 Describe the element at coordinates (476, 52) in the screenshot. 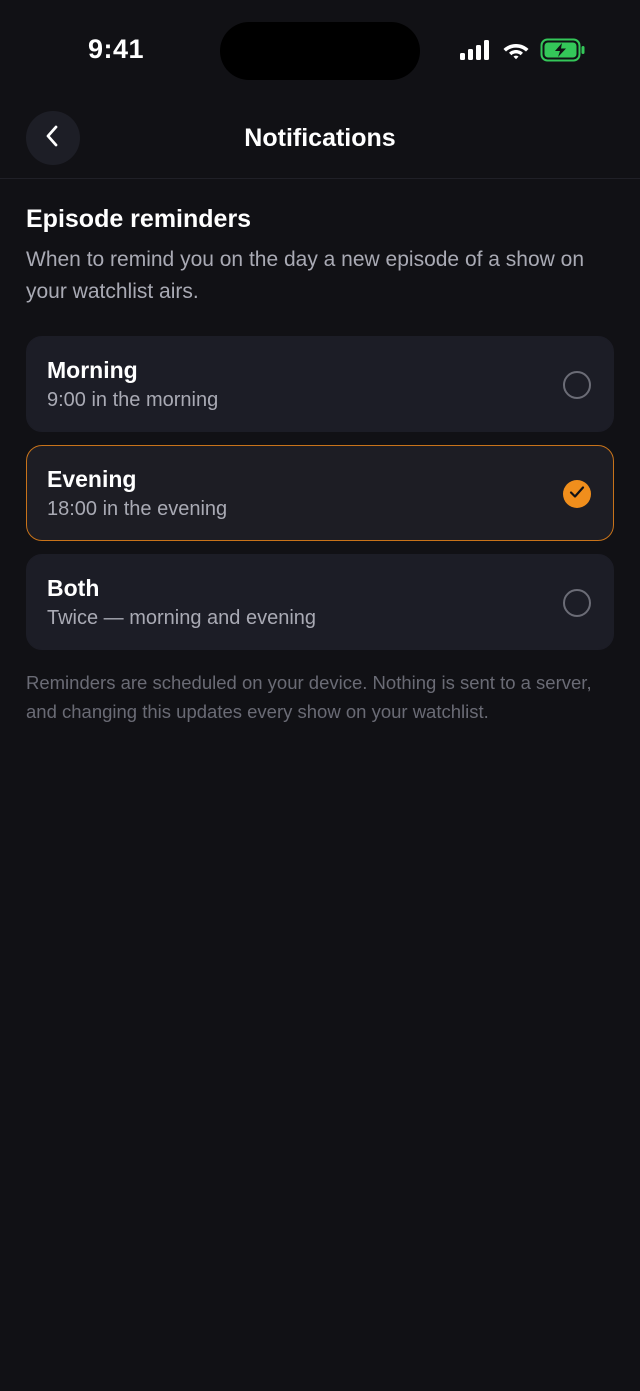

I see `signal-icon` at that location.